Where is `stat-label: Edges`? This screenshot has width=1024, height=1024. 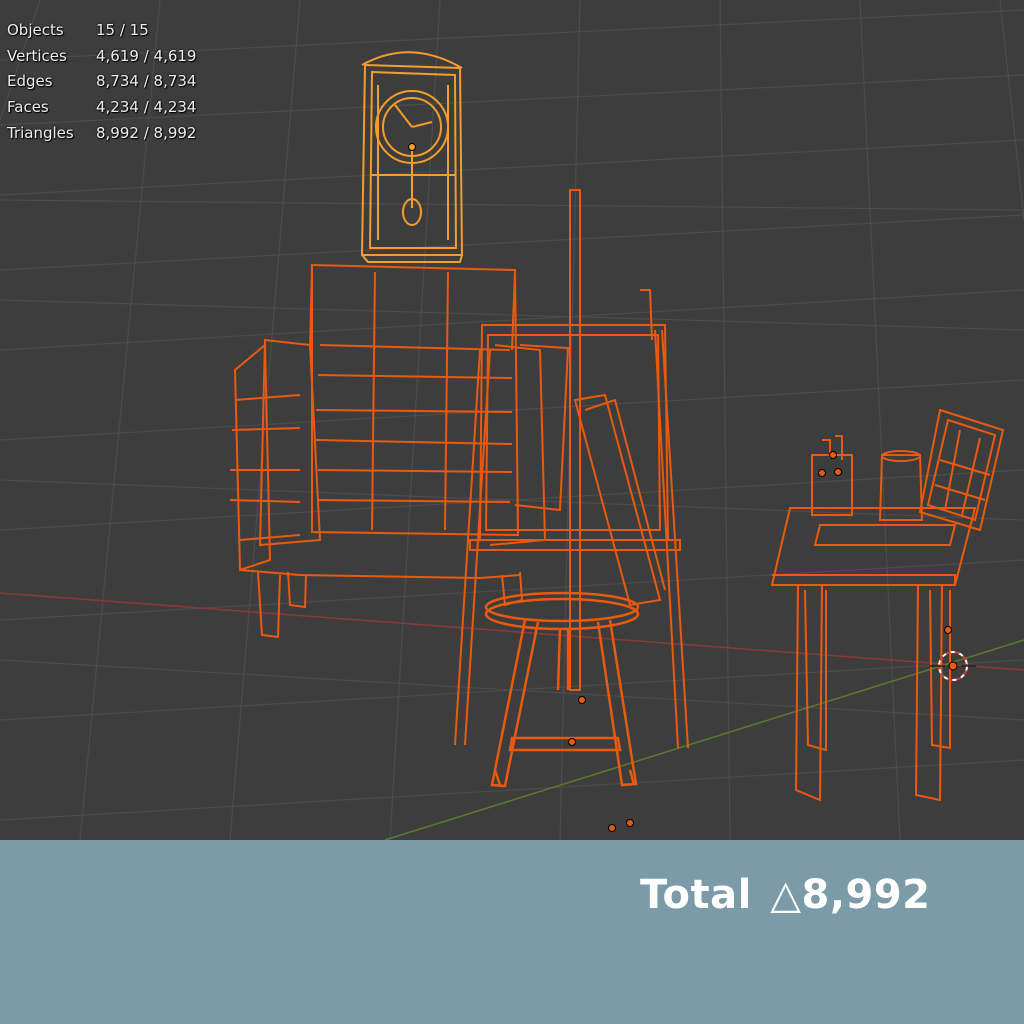 stat-label: Edges is located at coordinates (30, 81).